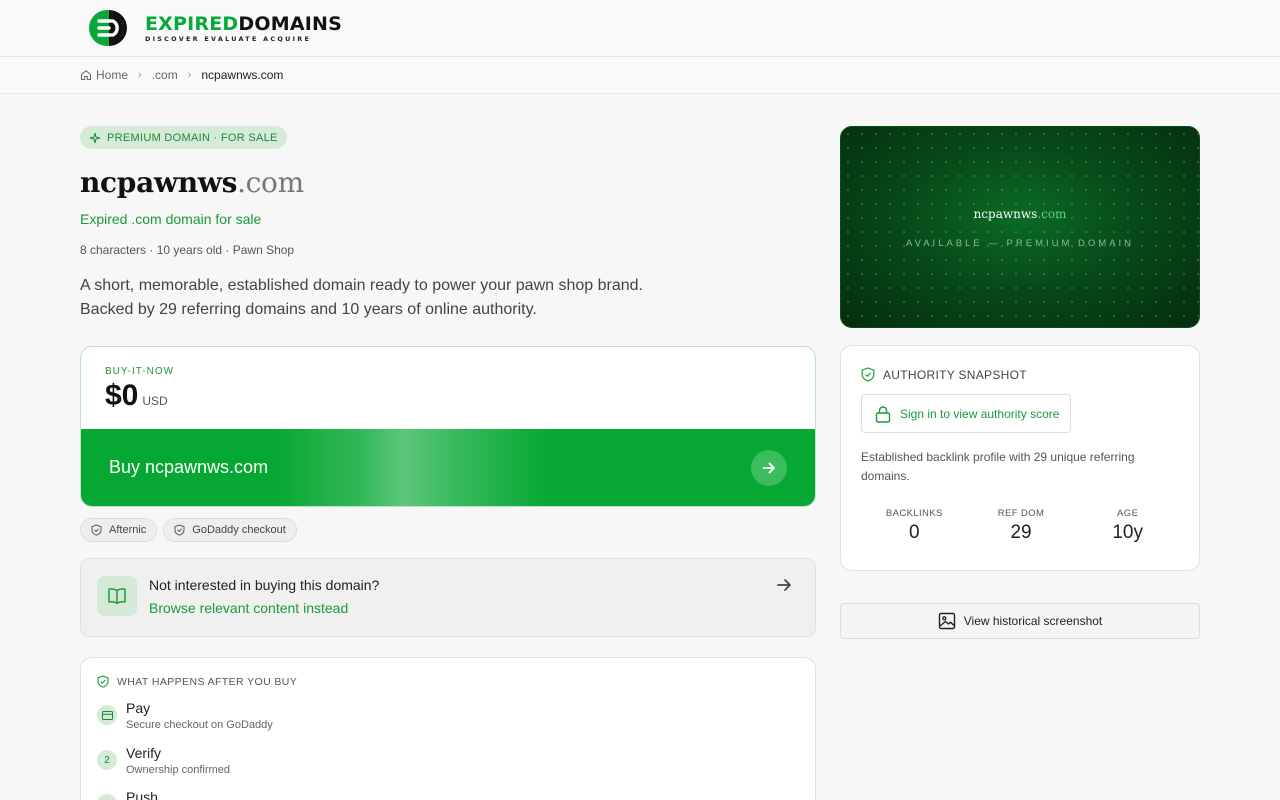 Image resolution: width=1280 pixels, height=800 pixels. I want to click on image-icon, so click(946, 621).